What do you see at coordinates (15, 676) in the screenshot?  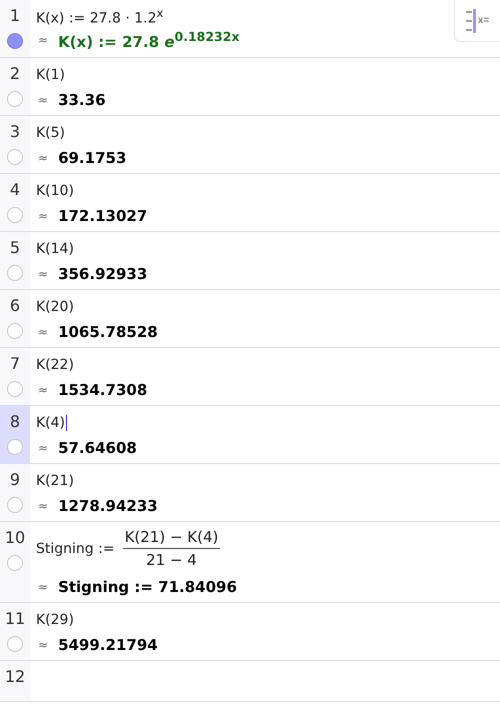 I see `row-number: 12` at bounding box center [15, 676].